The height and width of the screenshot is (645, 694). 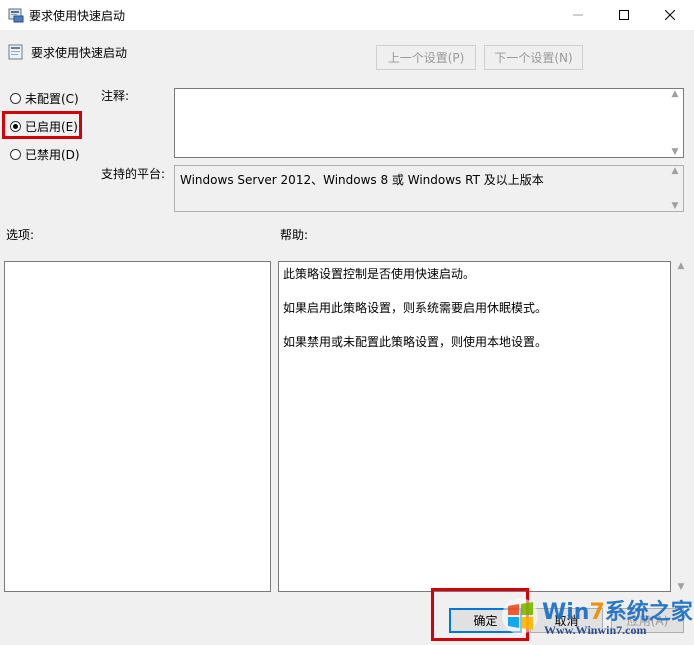 What do you see at coordinates (597, 612) in the screenshot?
I see `watermark-title-b: 7` at bounding box center [597, 612].